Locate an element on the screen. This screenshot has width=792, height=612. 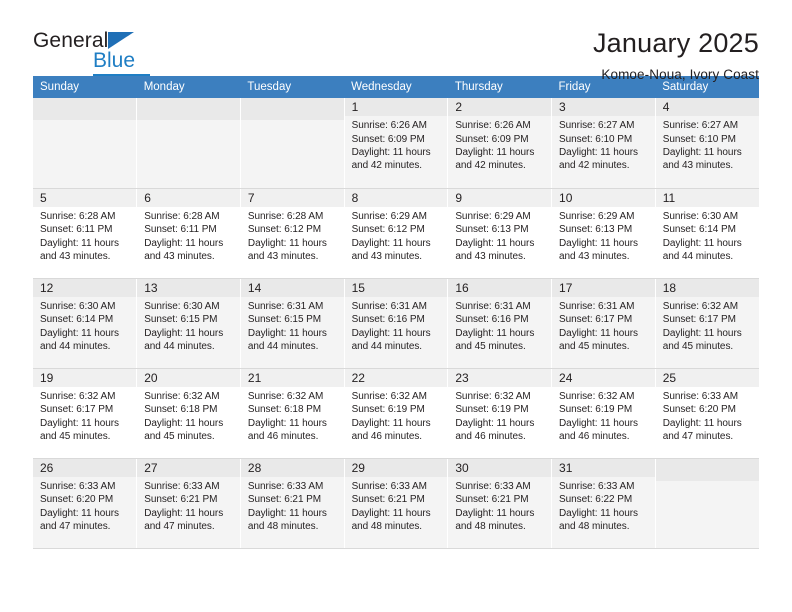
logo-text-general: General is located at coordinates (71, 40).